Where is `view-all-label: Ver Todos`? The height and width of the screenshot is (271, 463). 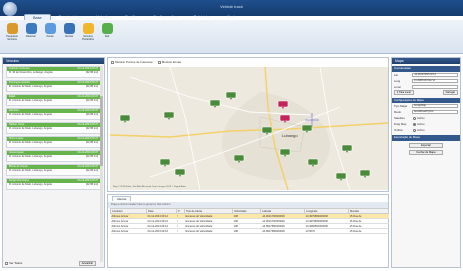 view-all-label: Ver Todos is located at coordinates (16, 263).